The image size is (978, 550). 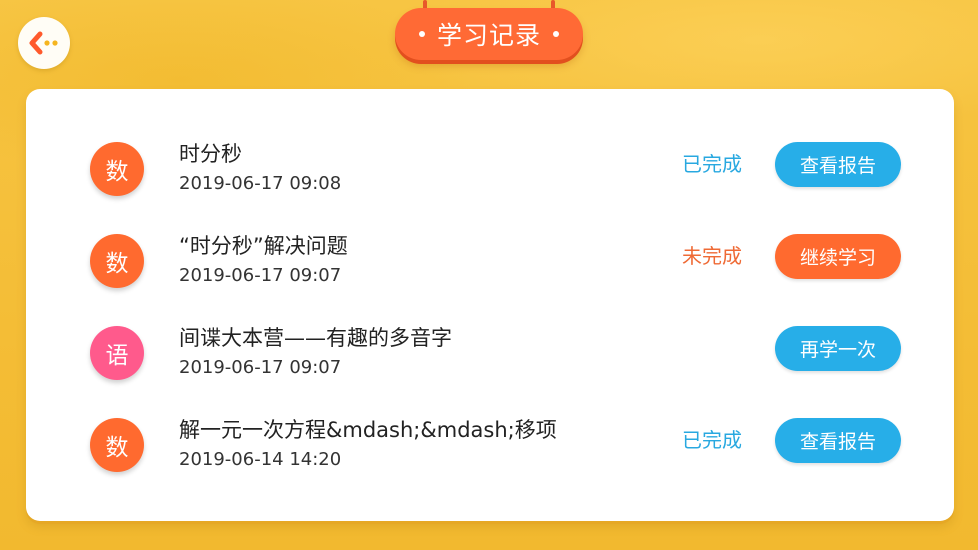 What do you see at coordinates (838, 256) in the screenshot?
I see `continue-learning-button: 继续学习` at bounding box center [838, 256].